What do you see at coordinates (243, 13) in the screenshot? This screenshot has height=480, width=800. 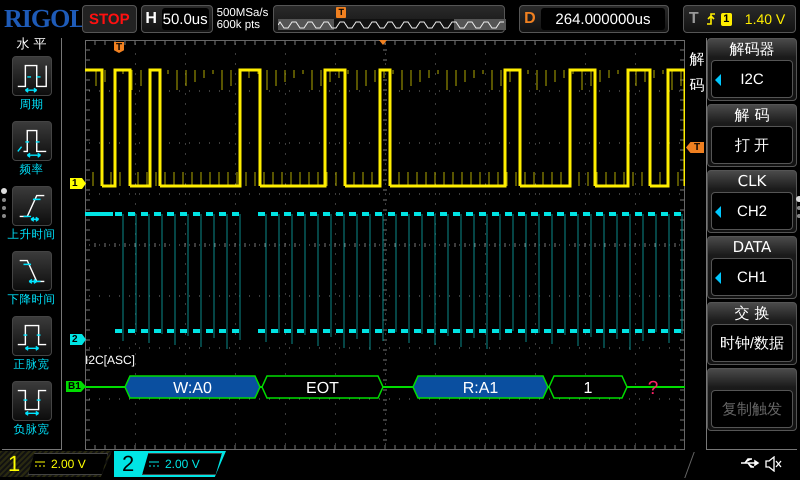 I see `sample-rate: 500MSa/s` at bounding box center [243, 13].